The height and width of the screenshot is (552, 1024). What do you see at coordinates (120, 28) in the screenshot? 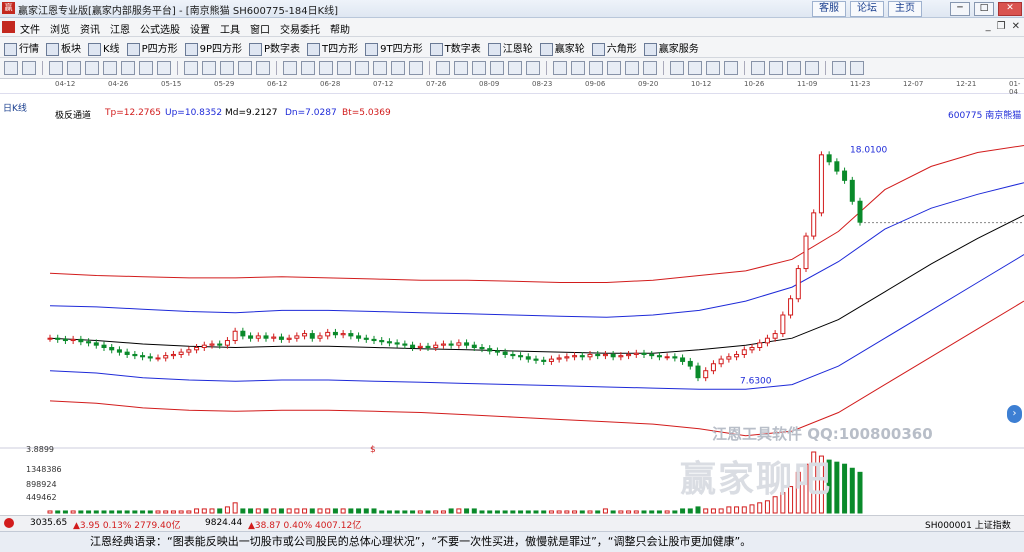
I see `menu-item-3: 江恩` at bounding box center [120, 28].